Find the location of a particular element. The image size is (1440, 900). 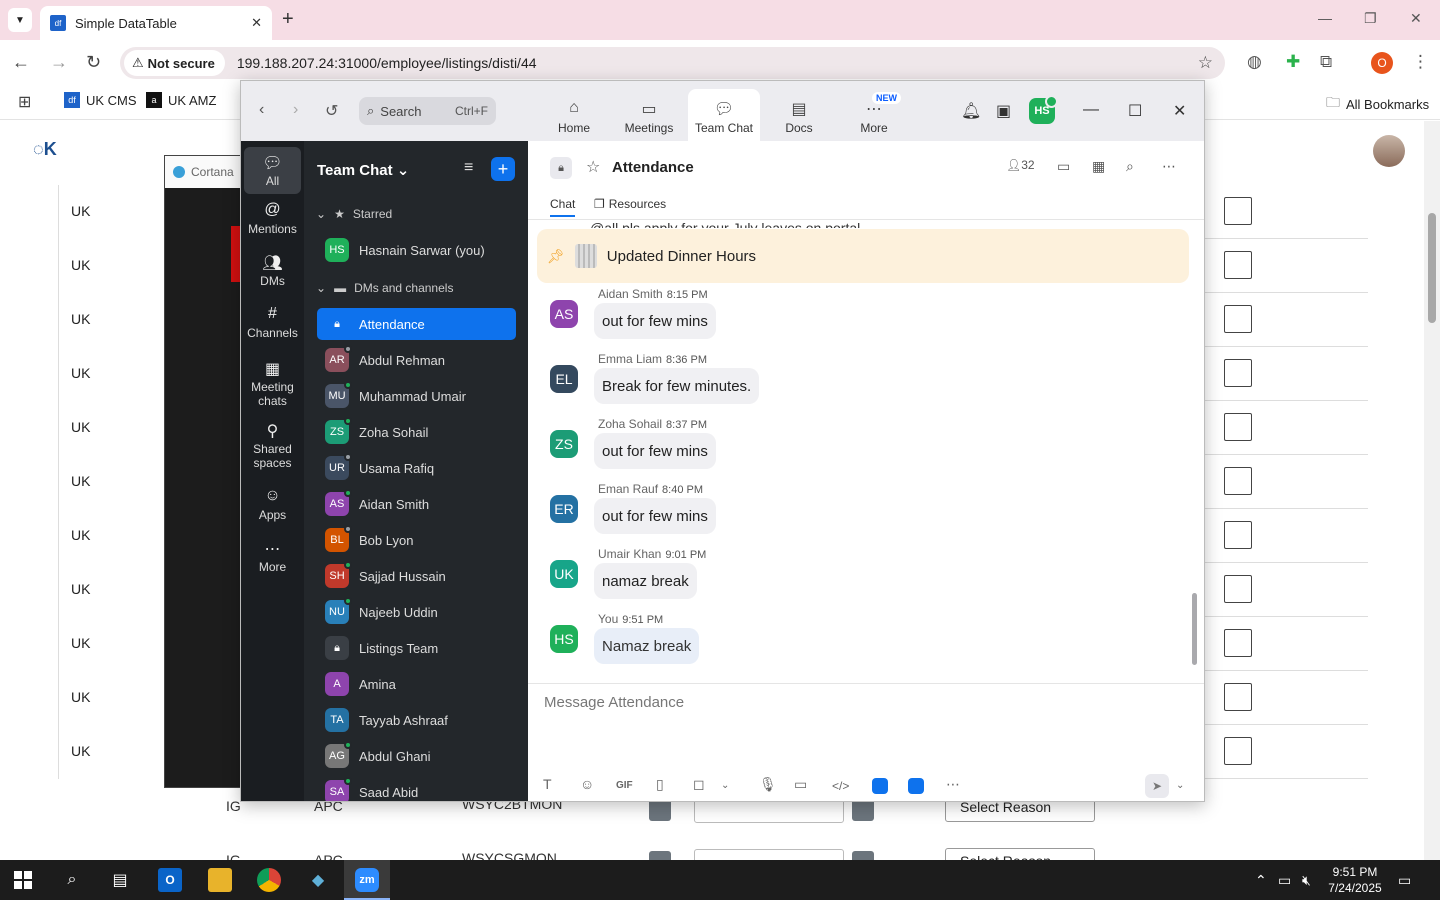

minimize-icon: — is located at coordinates (1091, 110).